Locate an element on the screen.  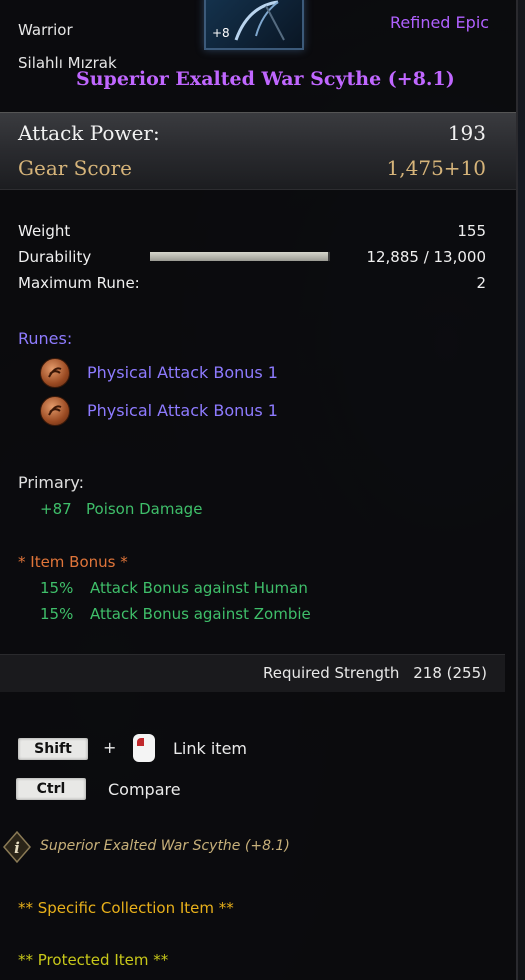
max-rune-label: Maximum Rune: is located at coordinates (79, 283).